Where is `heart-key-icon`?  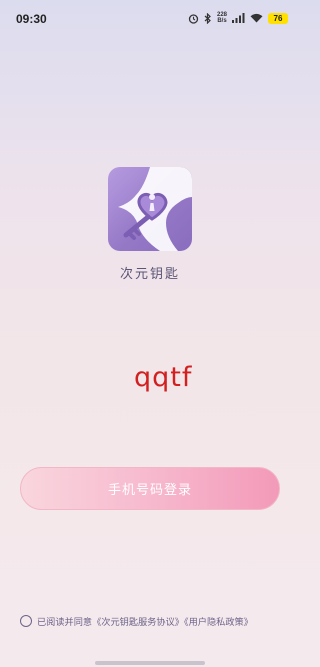 heart-key-icon is located at coordinates (155, 209).